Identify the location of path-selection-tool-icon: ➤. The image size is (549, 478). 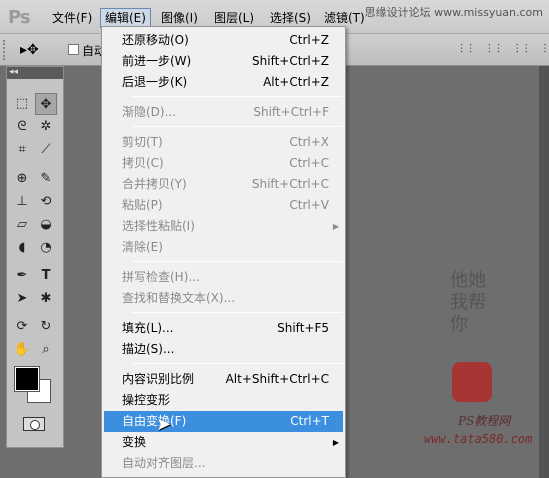
(22, 299).